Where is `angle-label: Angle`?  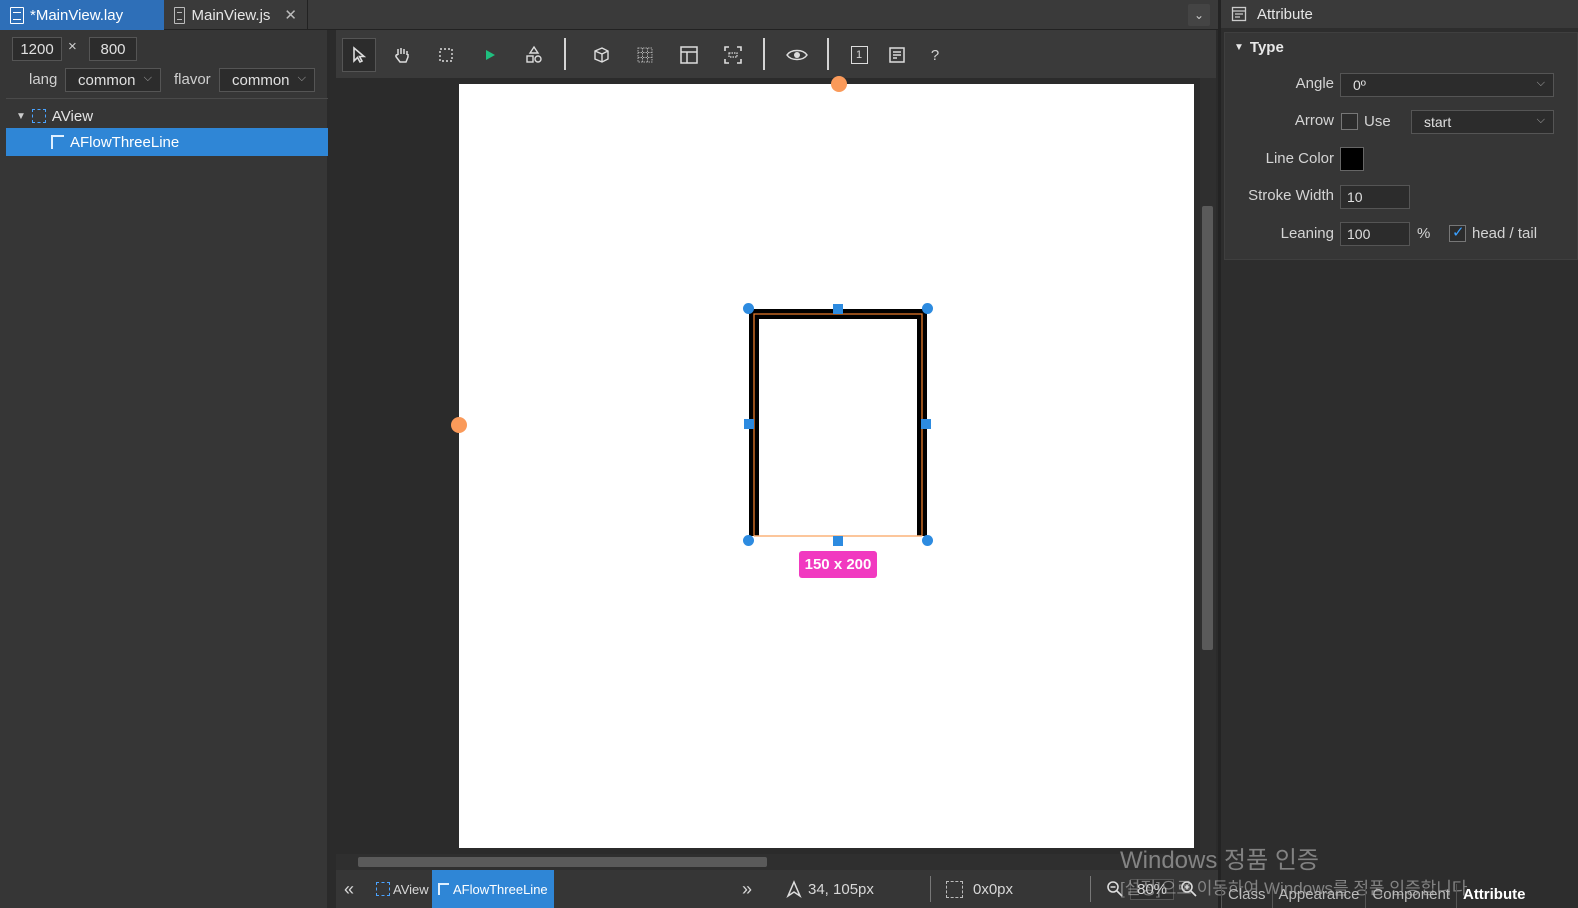
angle-label: Angle is located at coordinates (1314, 83).